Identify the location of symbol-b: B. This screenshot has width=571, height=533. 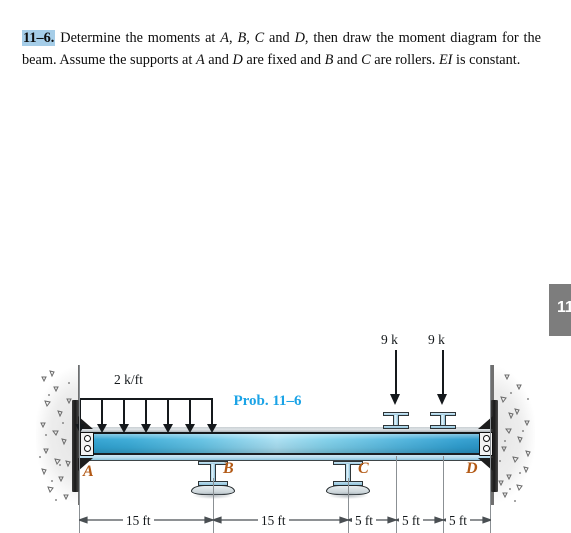
(242, 38).